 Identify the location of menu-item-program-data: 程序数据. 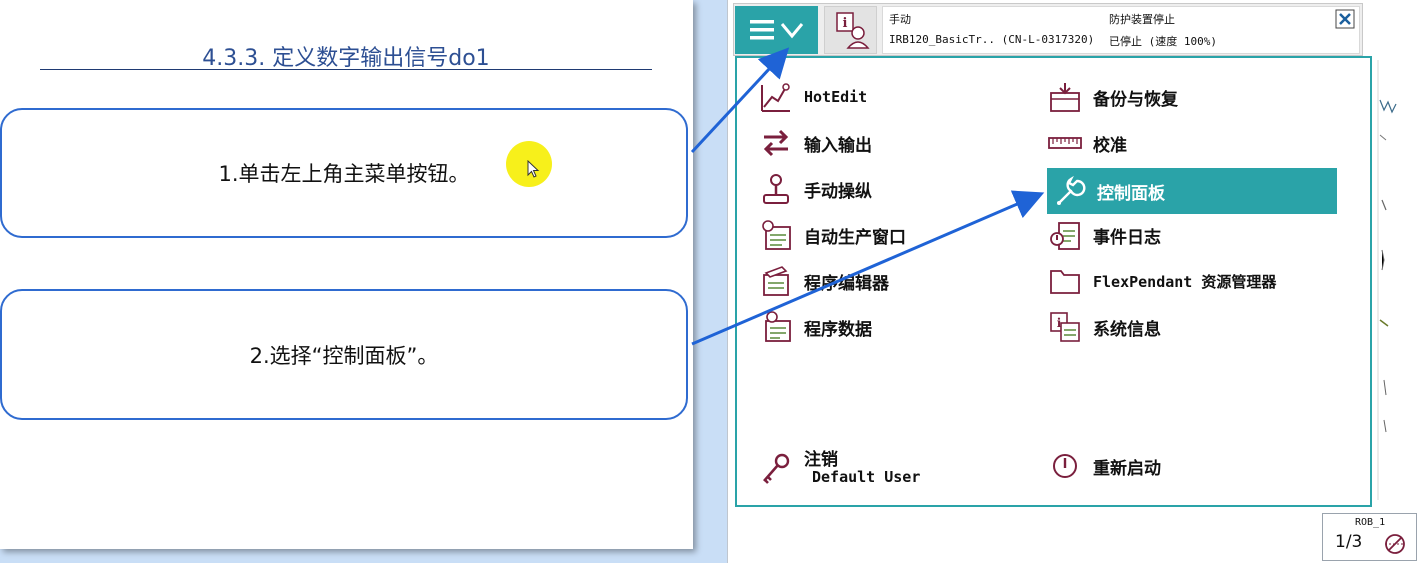
(888, 327).